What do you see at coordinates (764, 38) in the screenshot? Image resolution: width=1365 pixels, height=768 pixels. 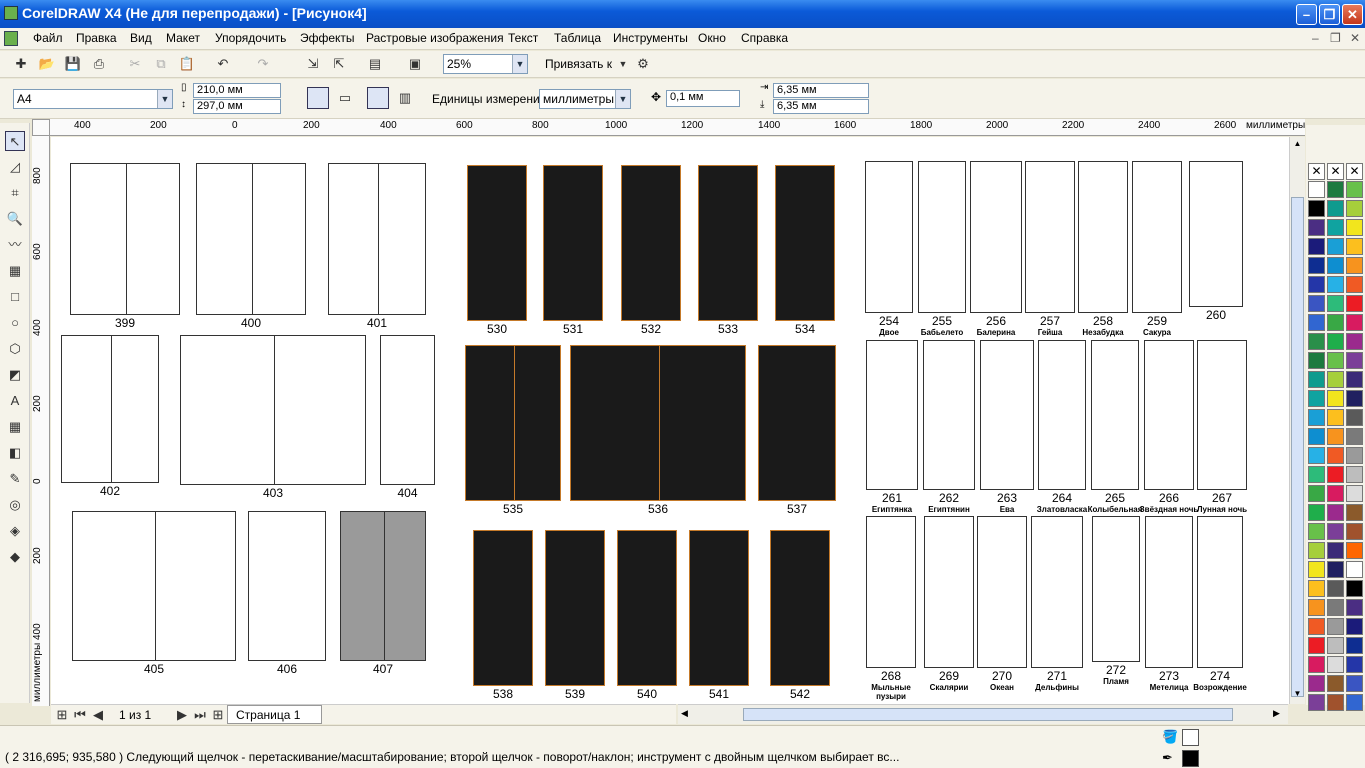 I see `menu-help: Справка` at bounding box center [764, 38].